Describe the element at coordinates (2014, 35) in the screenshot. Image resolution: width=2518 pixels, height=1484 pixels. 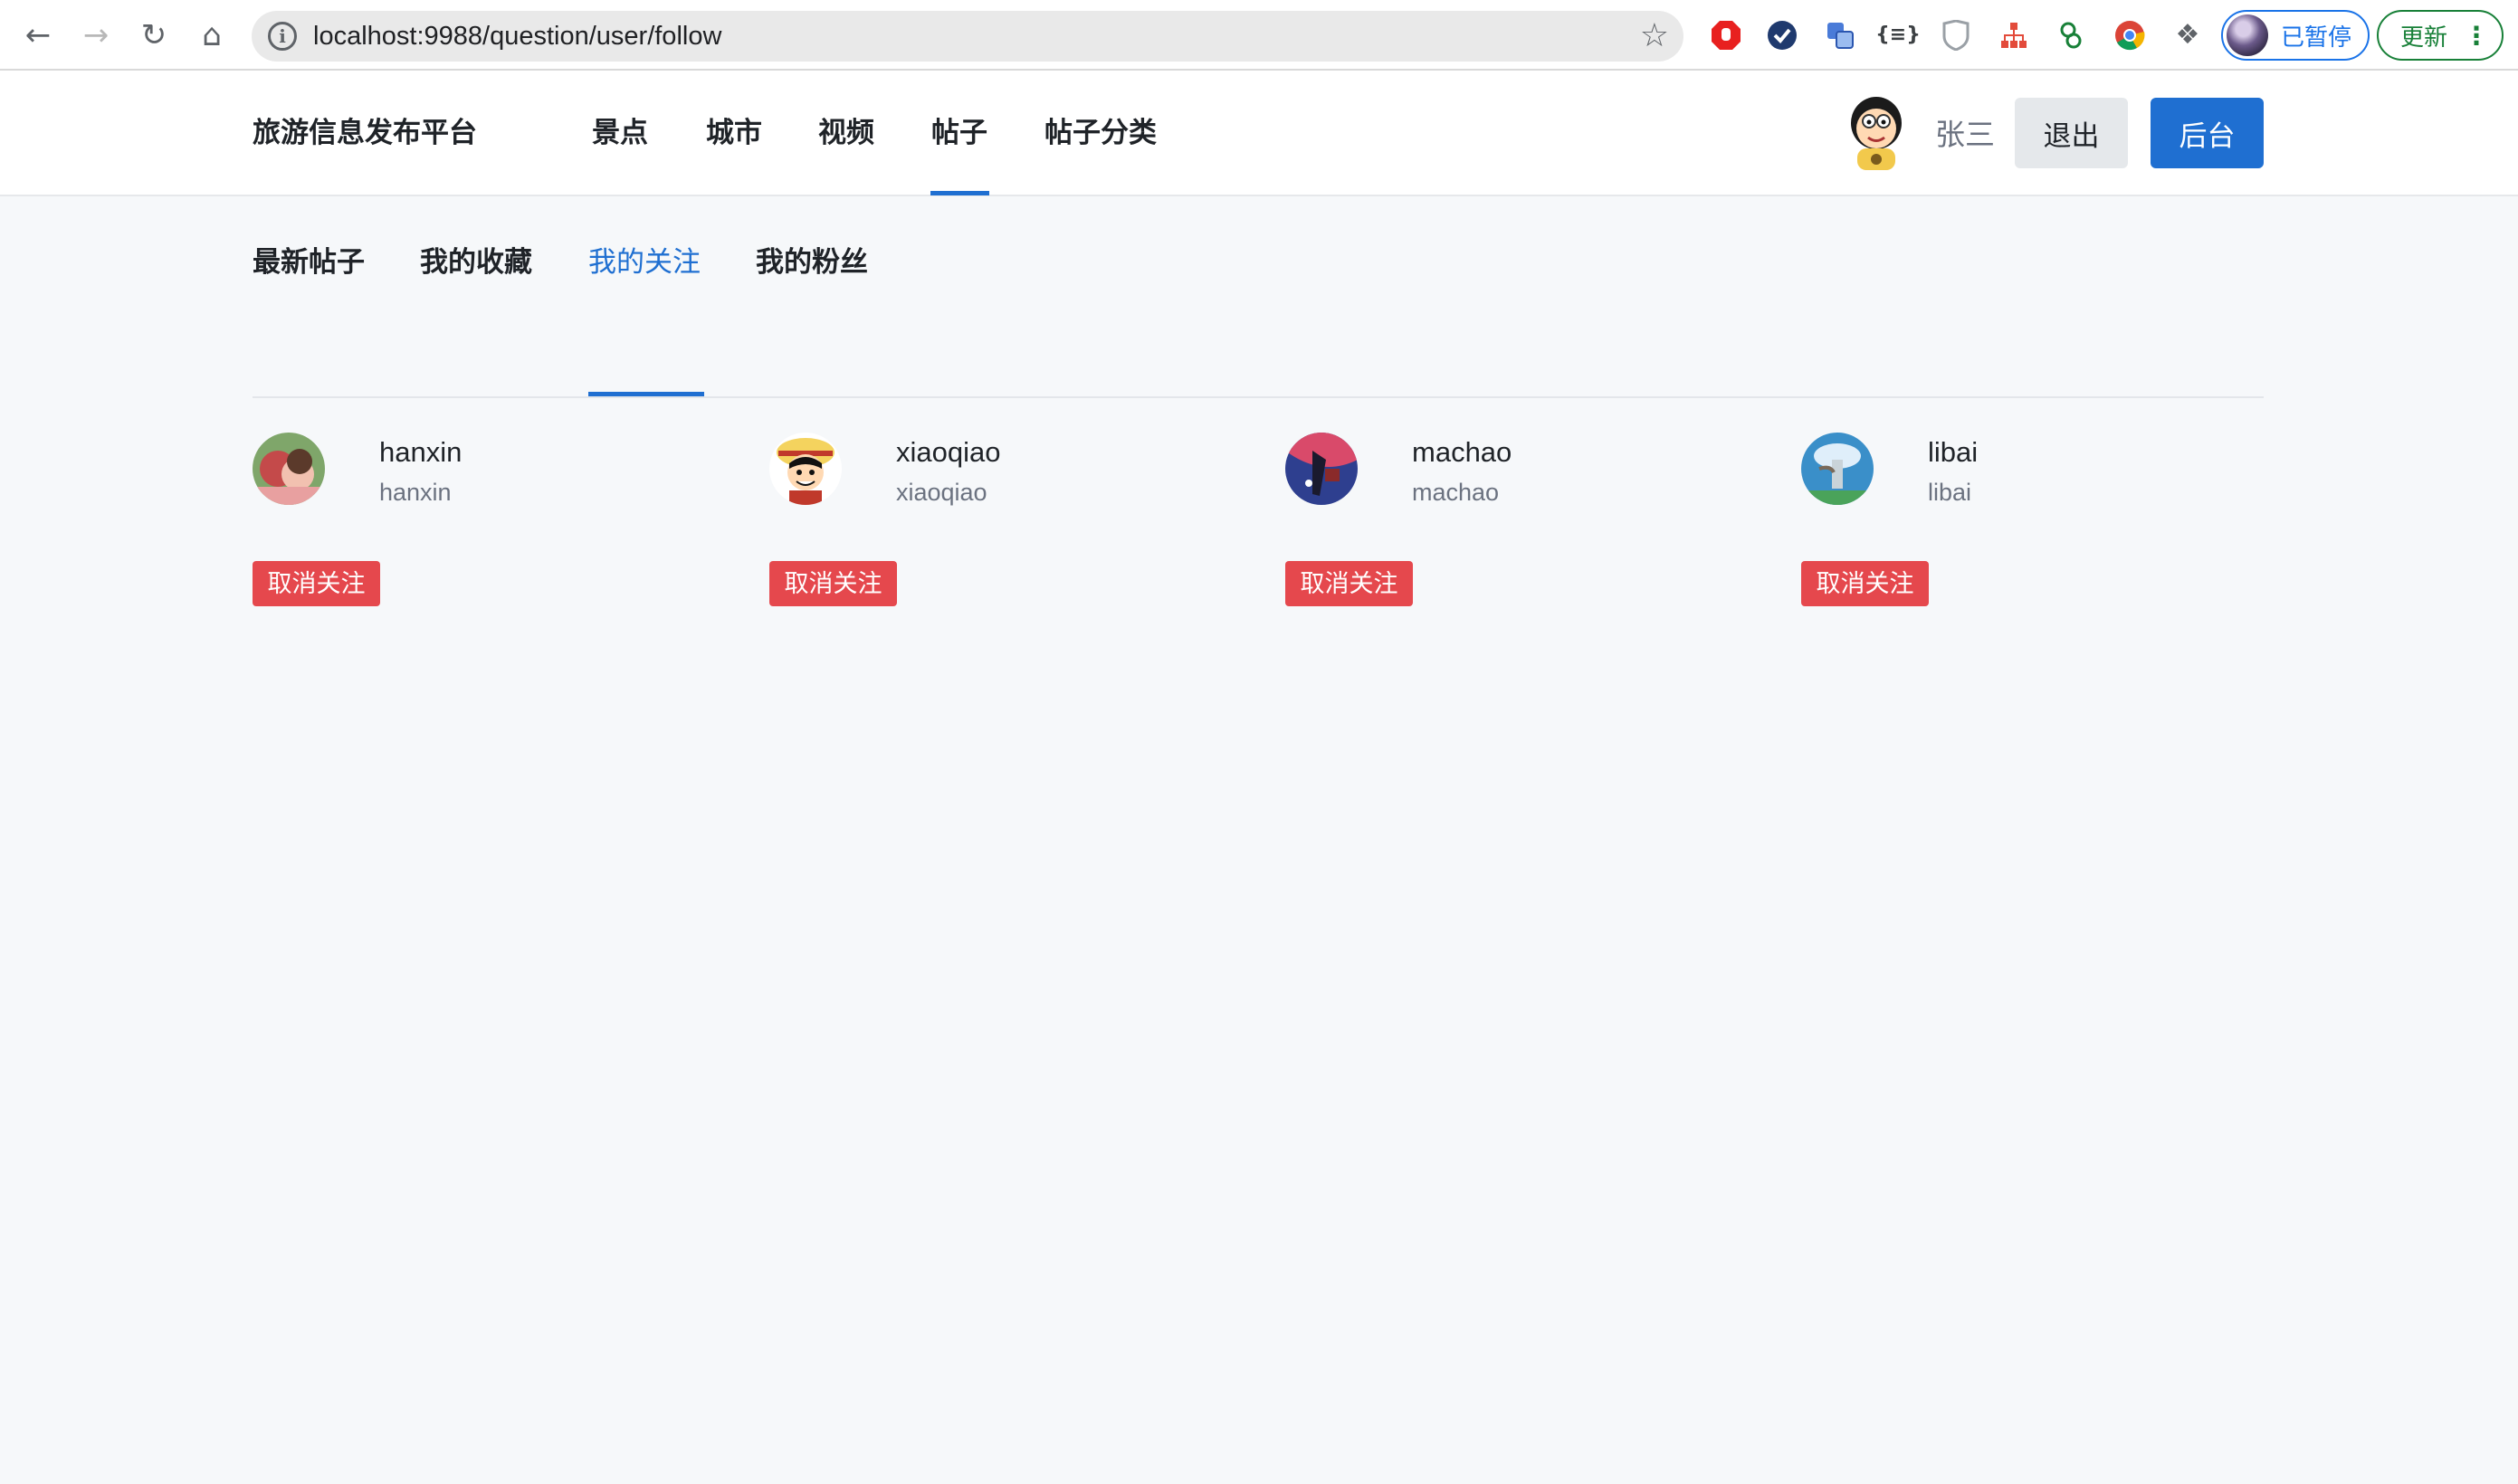
I see `sitemap-icon` at that location.